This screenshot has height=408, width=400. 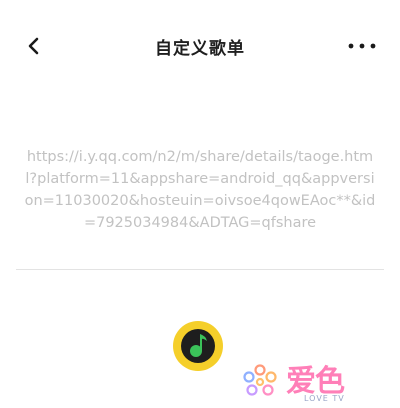 I want to click on page-title: 自定义歌单, so click(x=200, y=49).